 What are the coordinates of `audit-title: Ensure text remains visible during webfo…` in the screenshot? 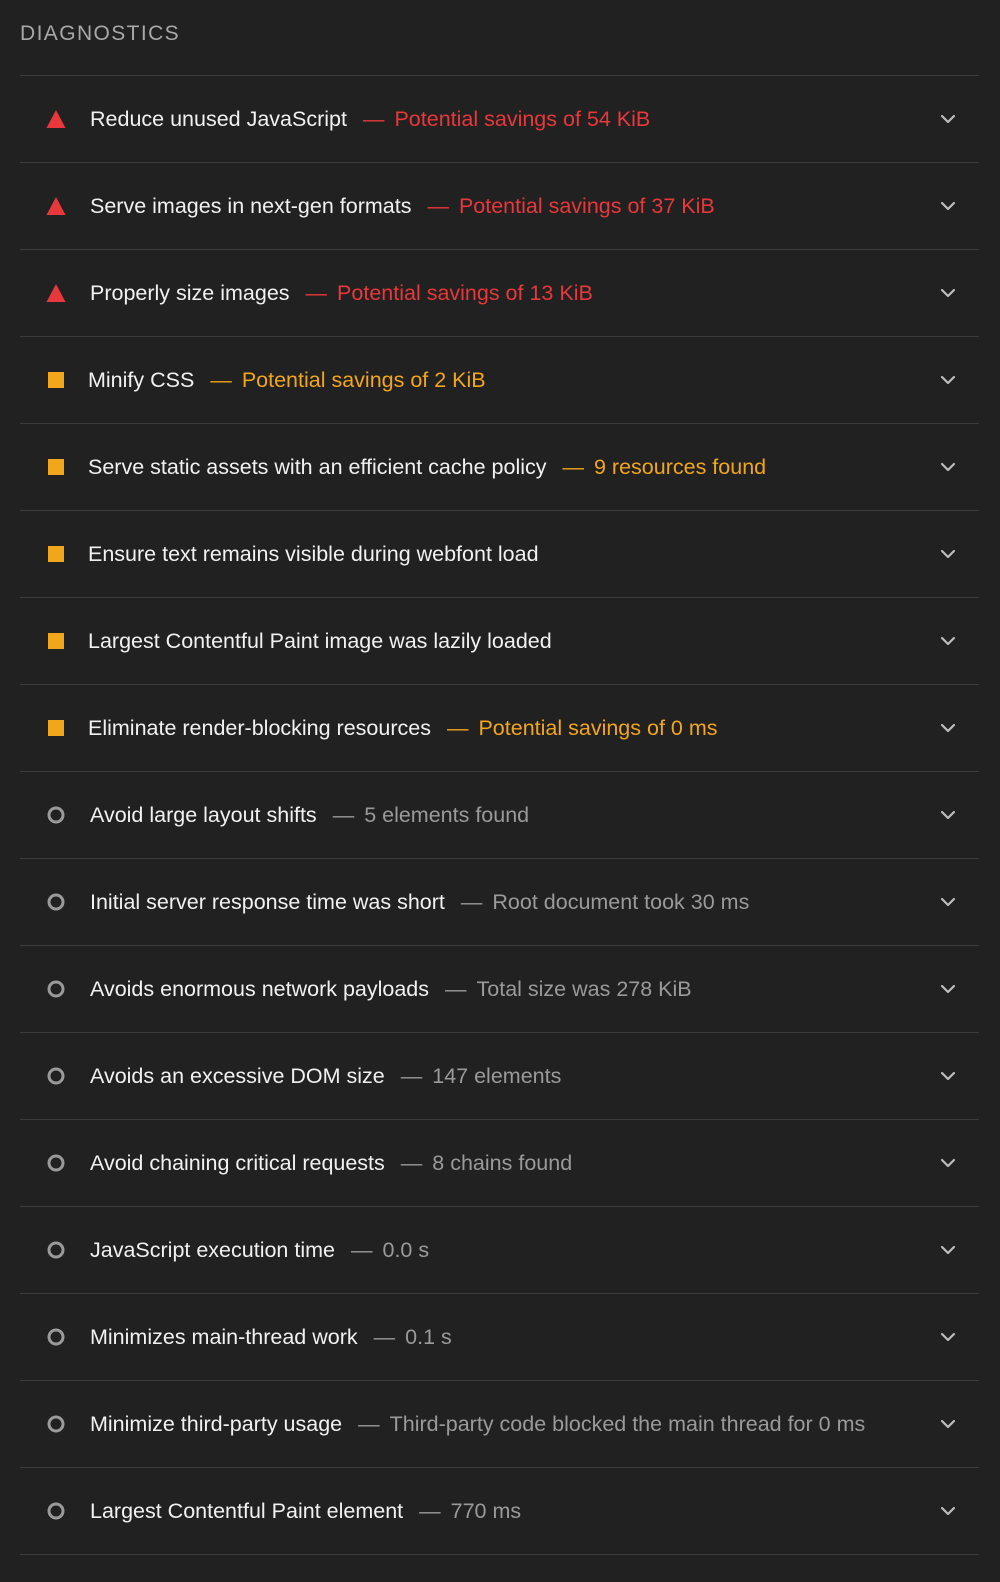 It's located at (313, 554).